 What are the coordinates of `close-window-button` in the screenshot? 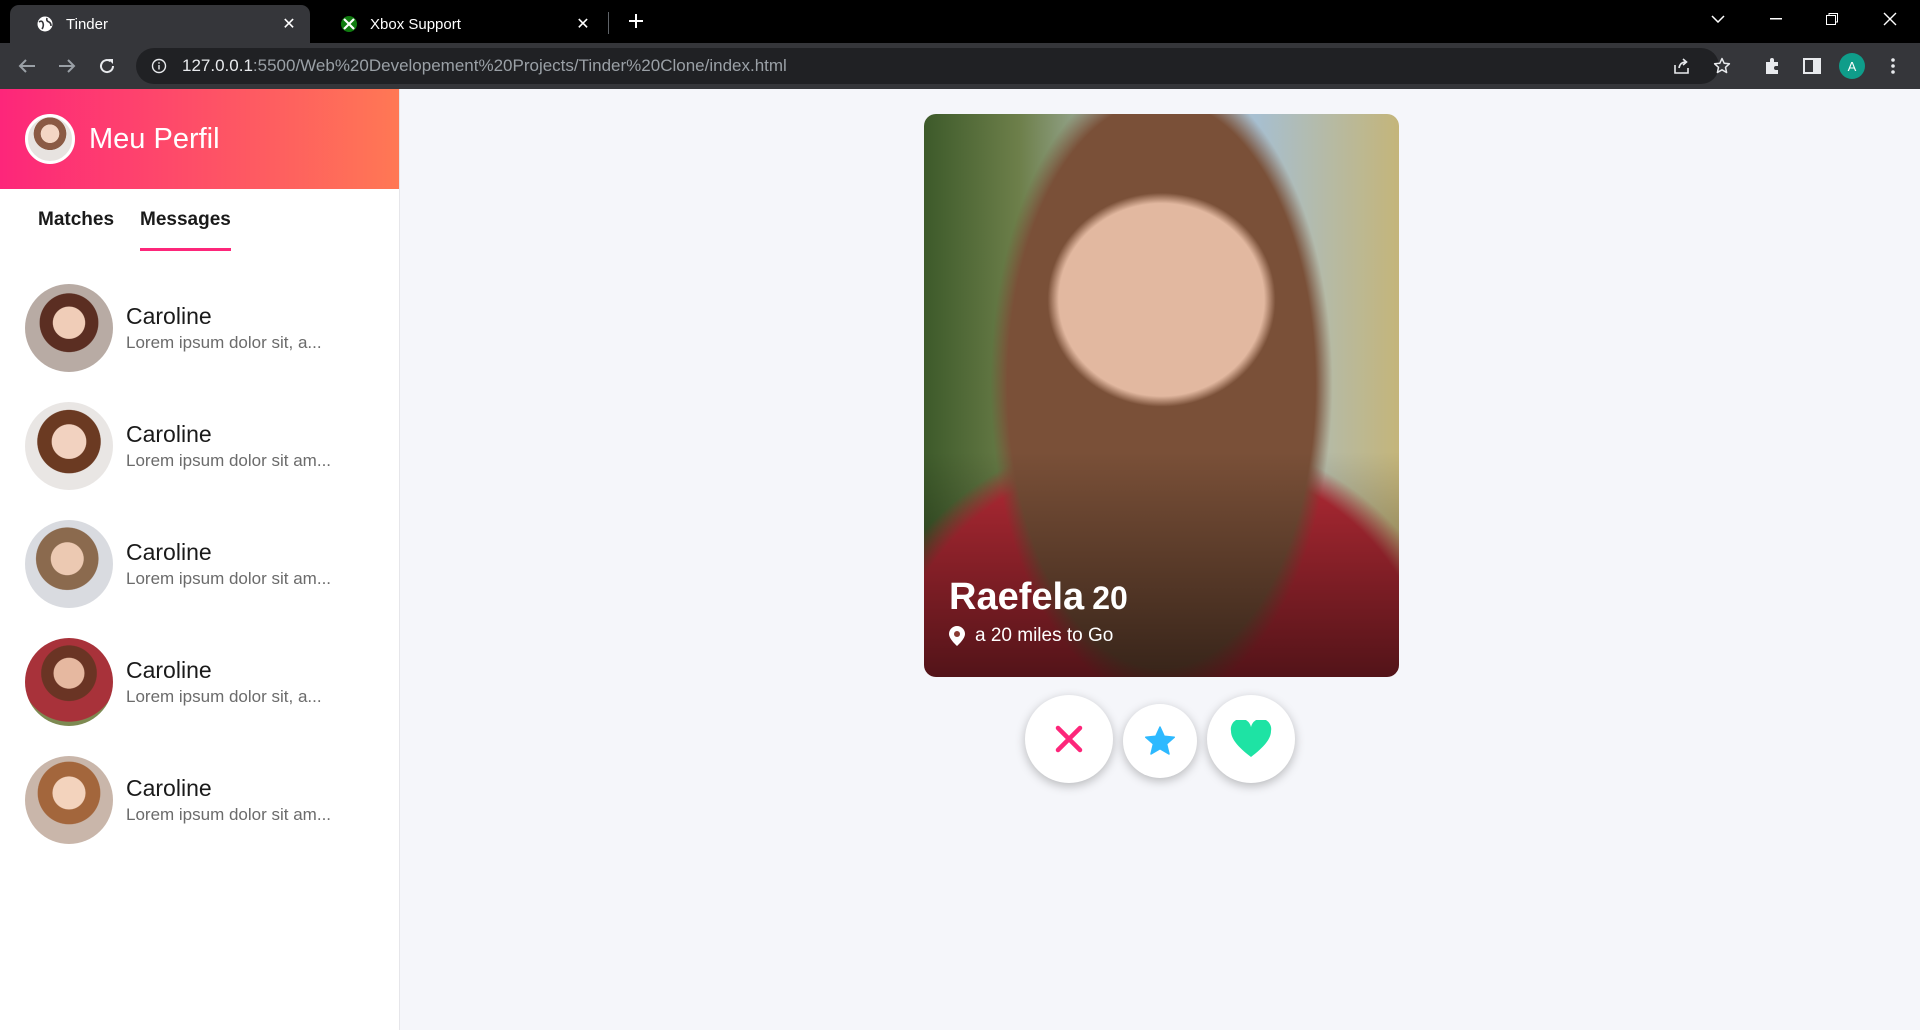 It's located at (1890, 19).